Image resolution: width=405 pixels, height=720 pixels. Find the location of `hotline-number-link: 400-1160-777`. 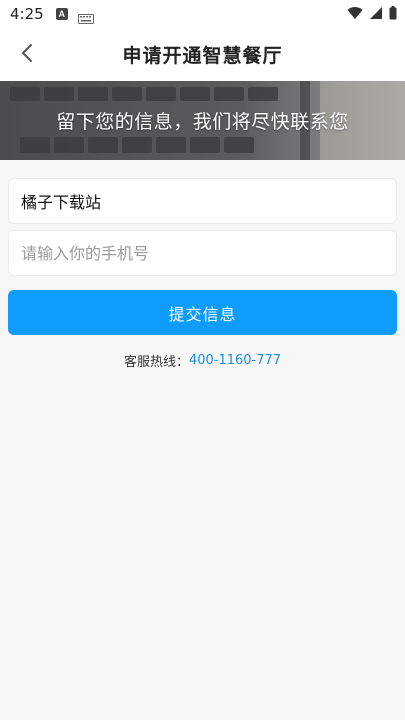

hotline-number-link: 400-1160-777 is located at coordinates (235, 360).